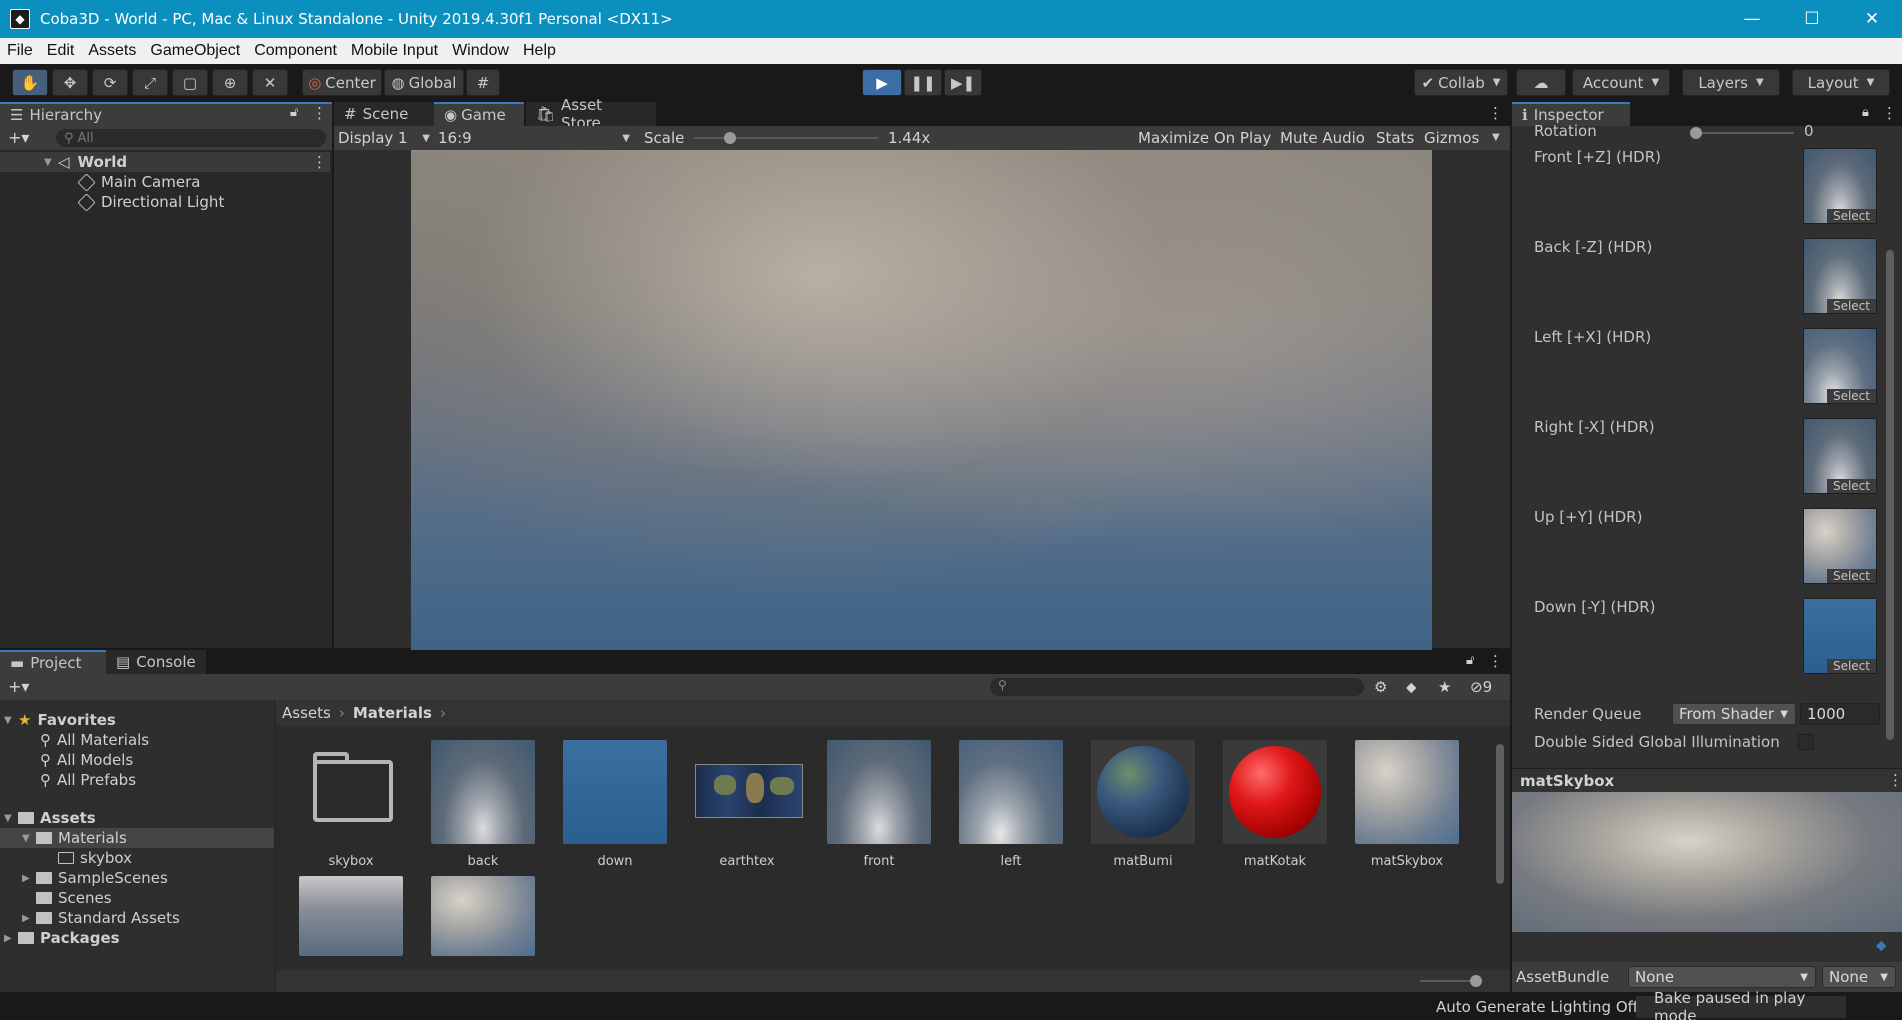 The height and width of the screenshot is (1020, 1902). What do you see at coordinates (1407, 804) in the screenshot?
I see `asset-matskybox: matSkybox` at bounding box center [1407, 804].